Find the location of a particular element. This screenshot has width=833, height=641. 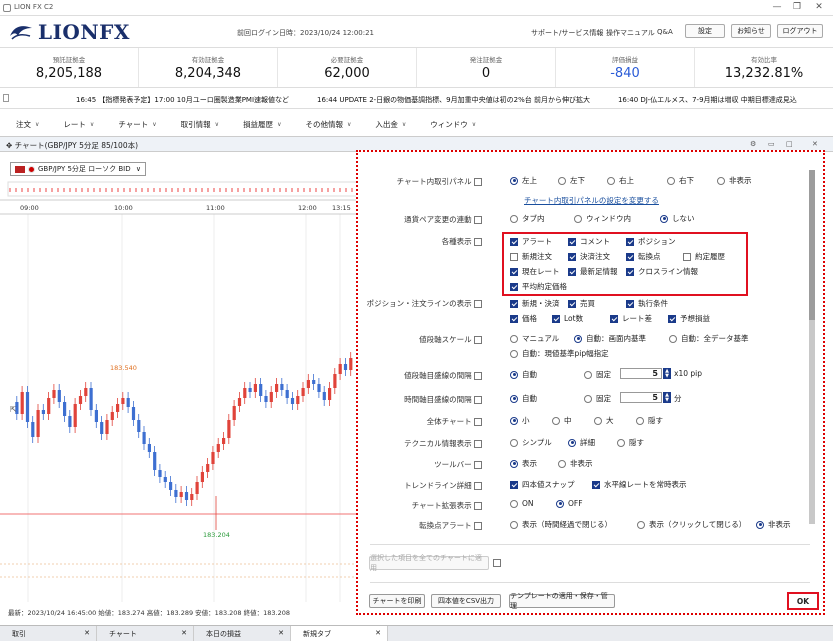

menu-order: 注文 ∨ is located at coordinates (26, 124).